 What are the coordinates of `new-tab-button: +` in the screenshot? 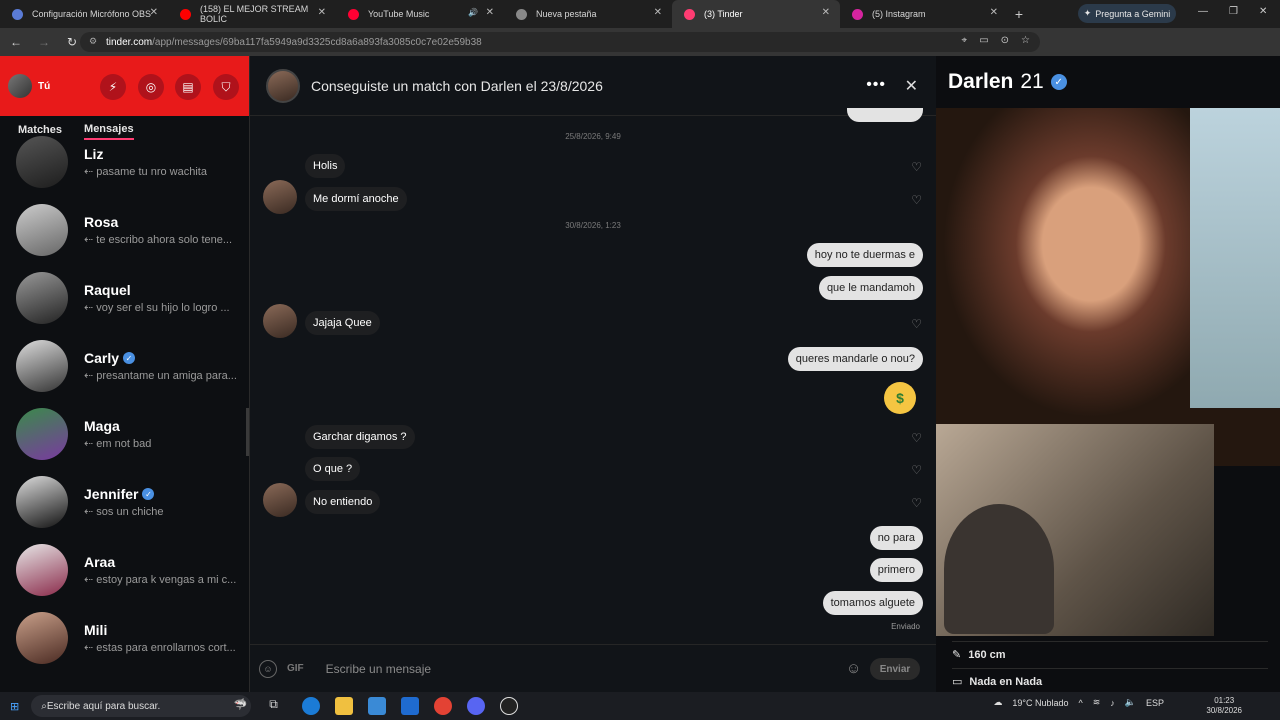 It's located at (1019, 14).